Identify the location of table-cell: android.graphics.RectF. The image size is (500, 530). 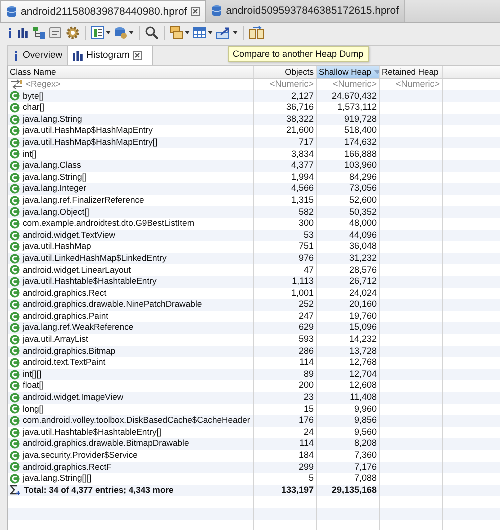
(67, 468).